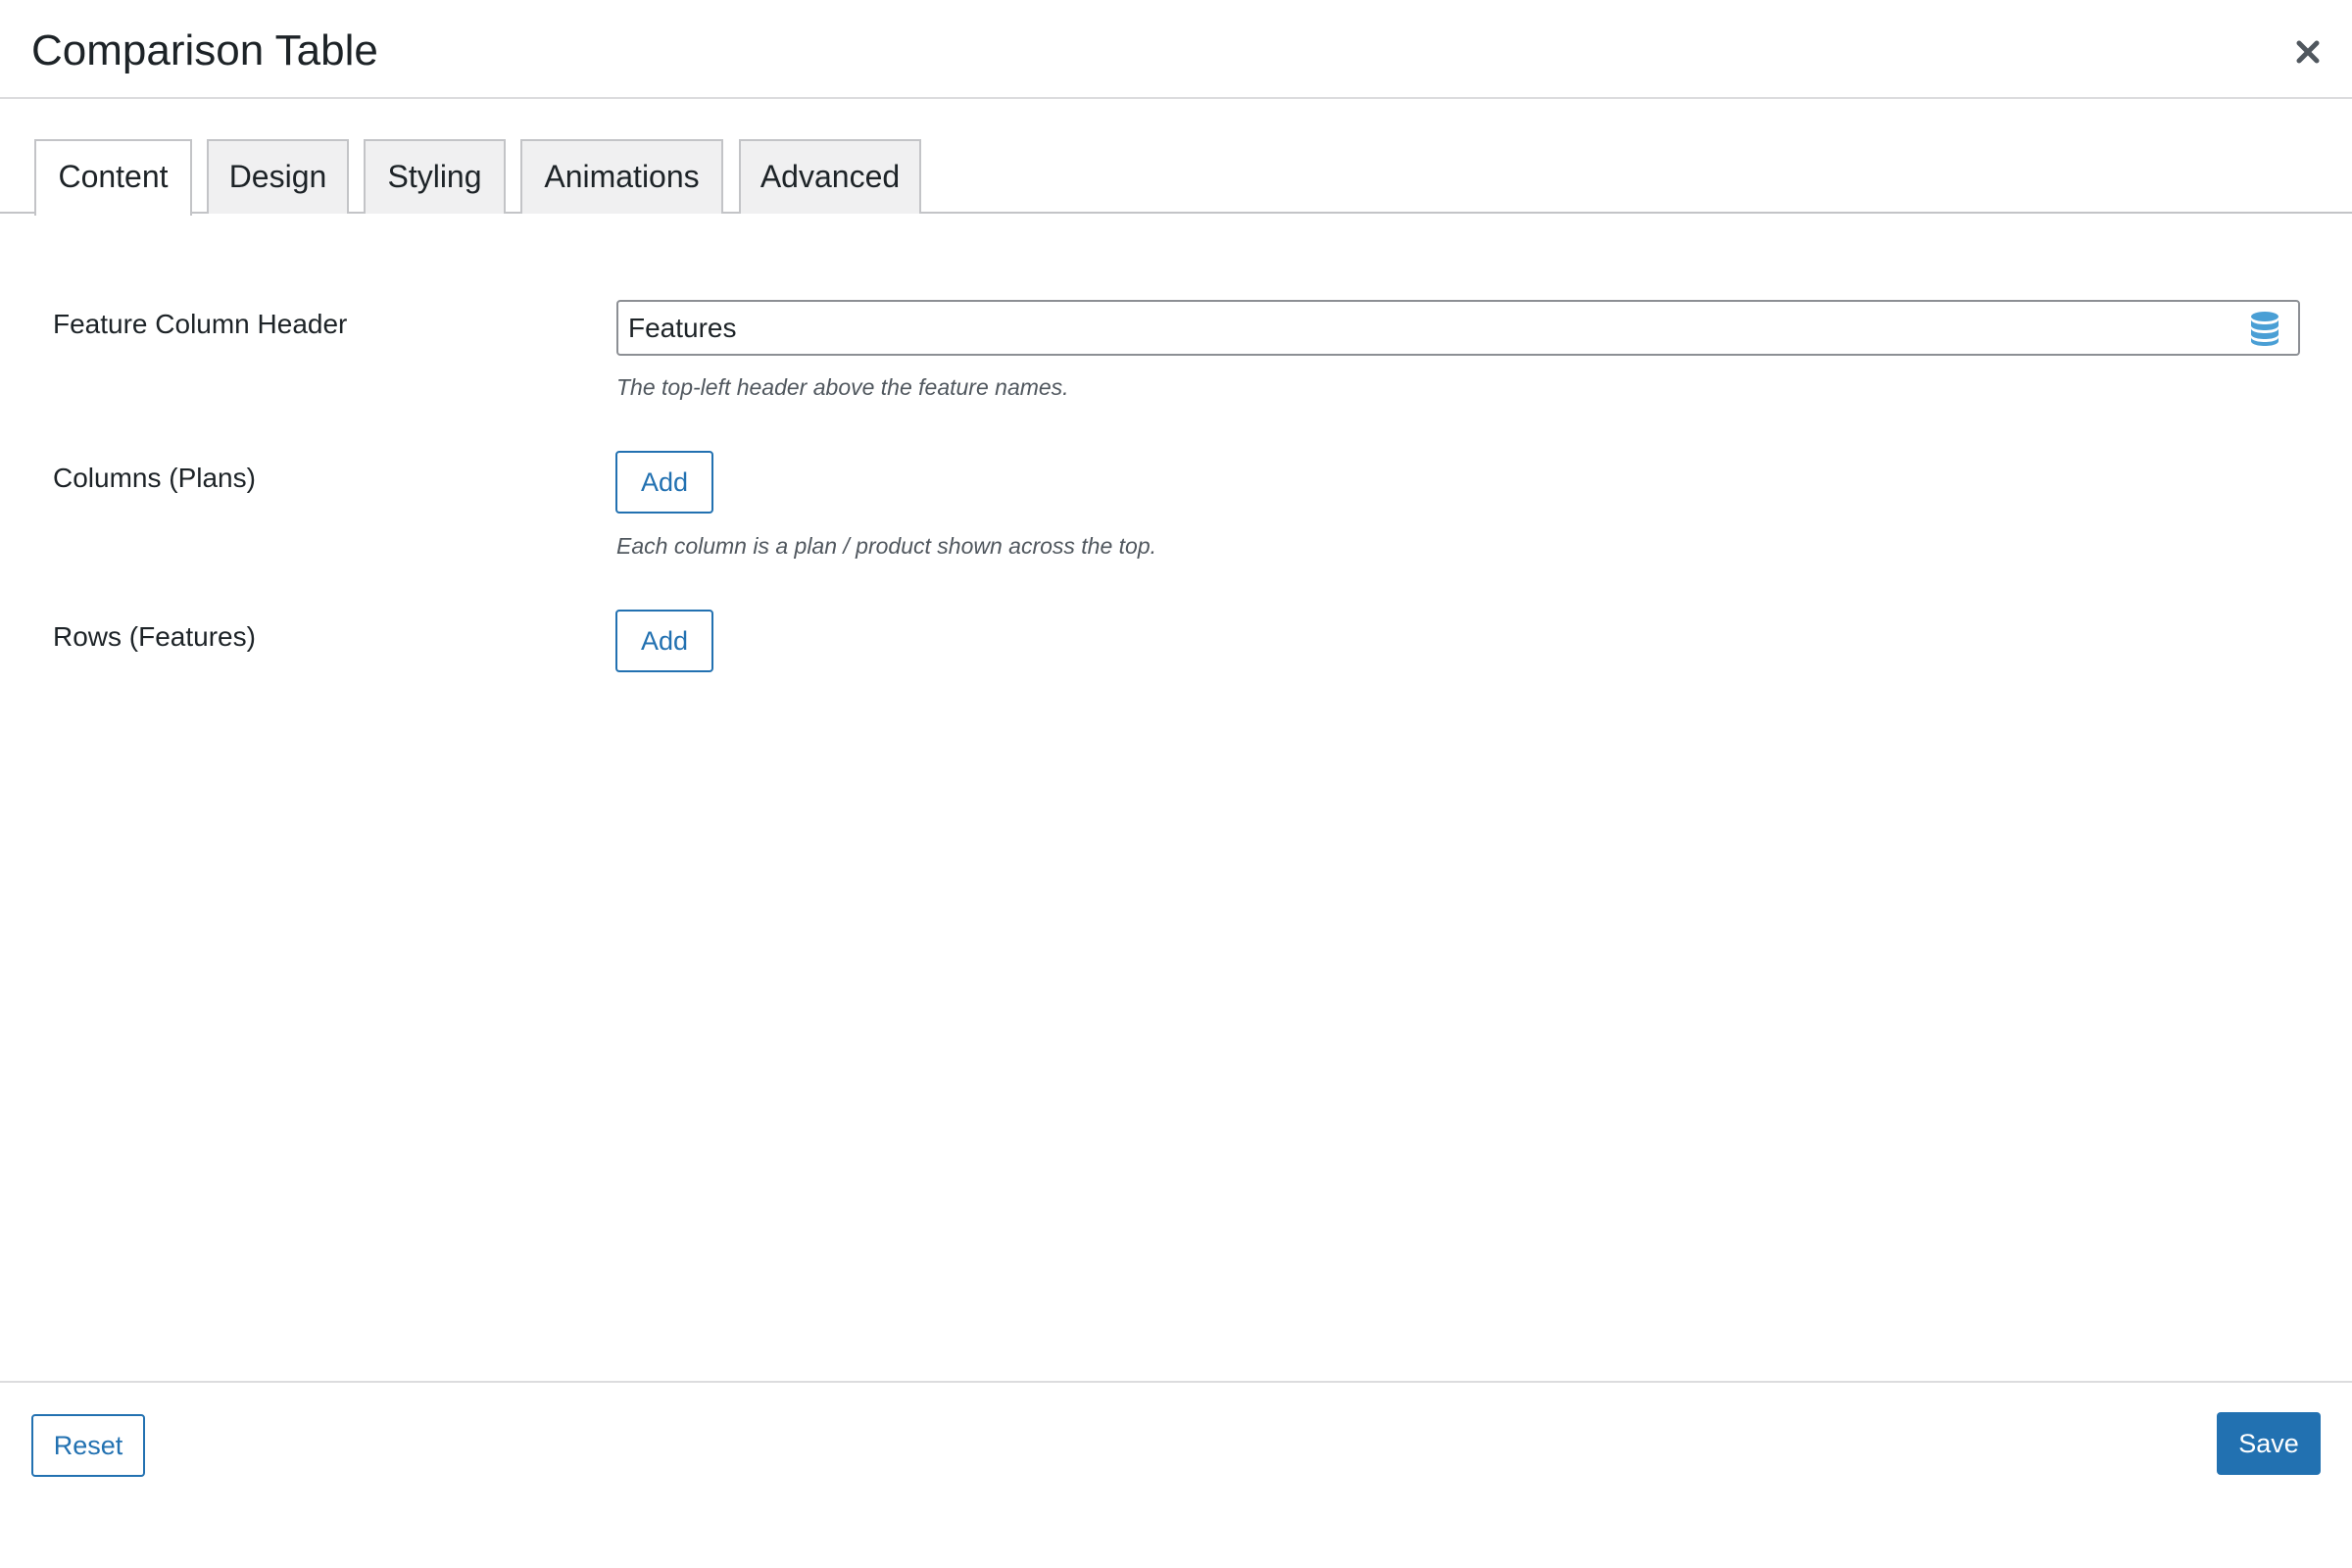  What do you see at coordinates (278, 176) in the screenshot?
I see `tab-design: Design` at bounding box center [278, 176].